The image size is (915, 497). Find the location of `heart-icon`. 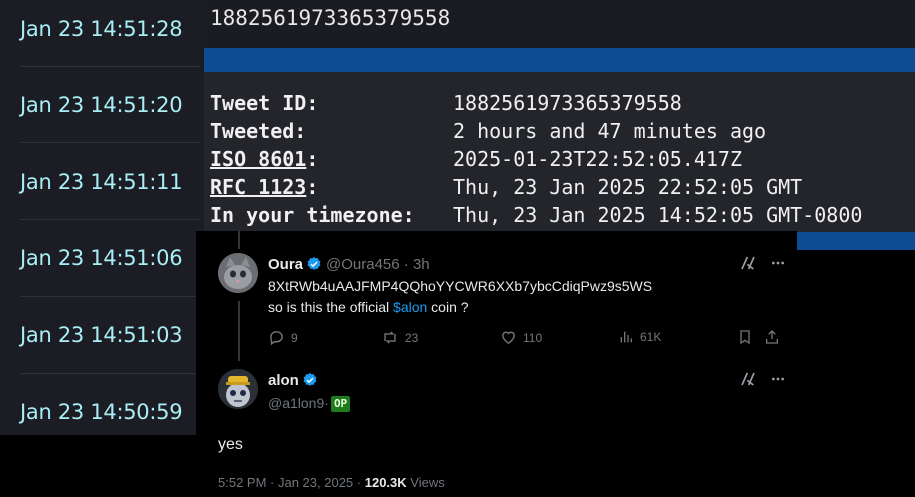

heart-icon is located at coordinates (508, 338).